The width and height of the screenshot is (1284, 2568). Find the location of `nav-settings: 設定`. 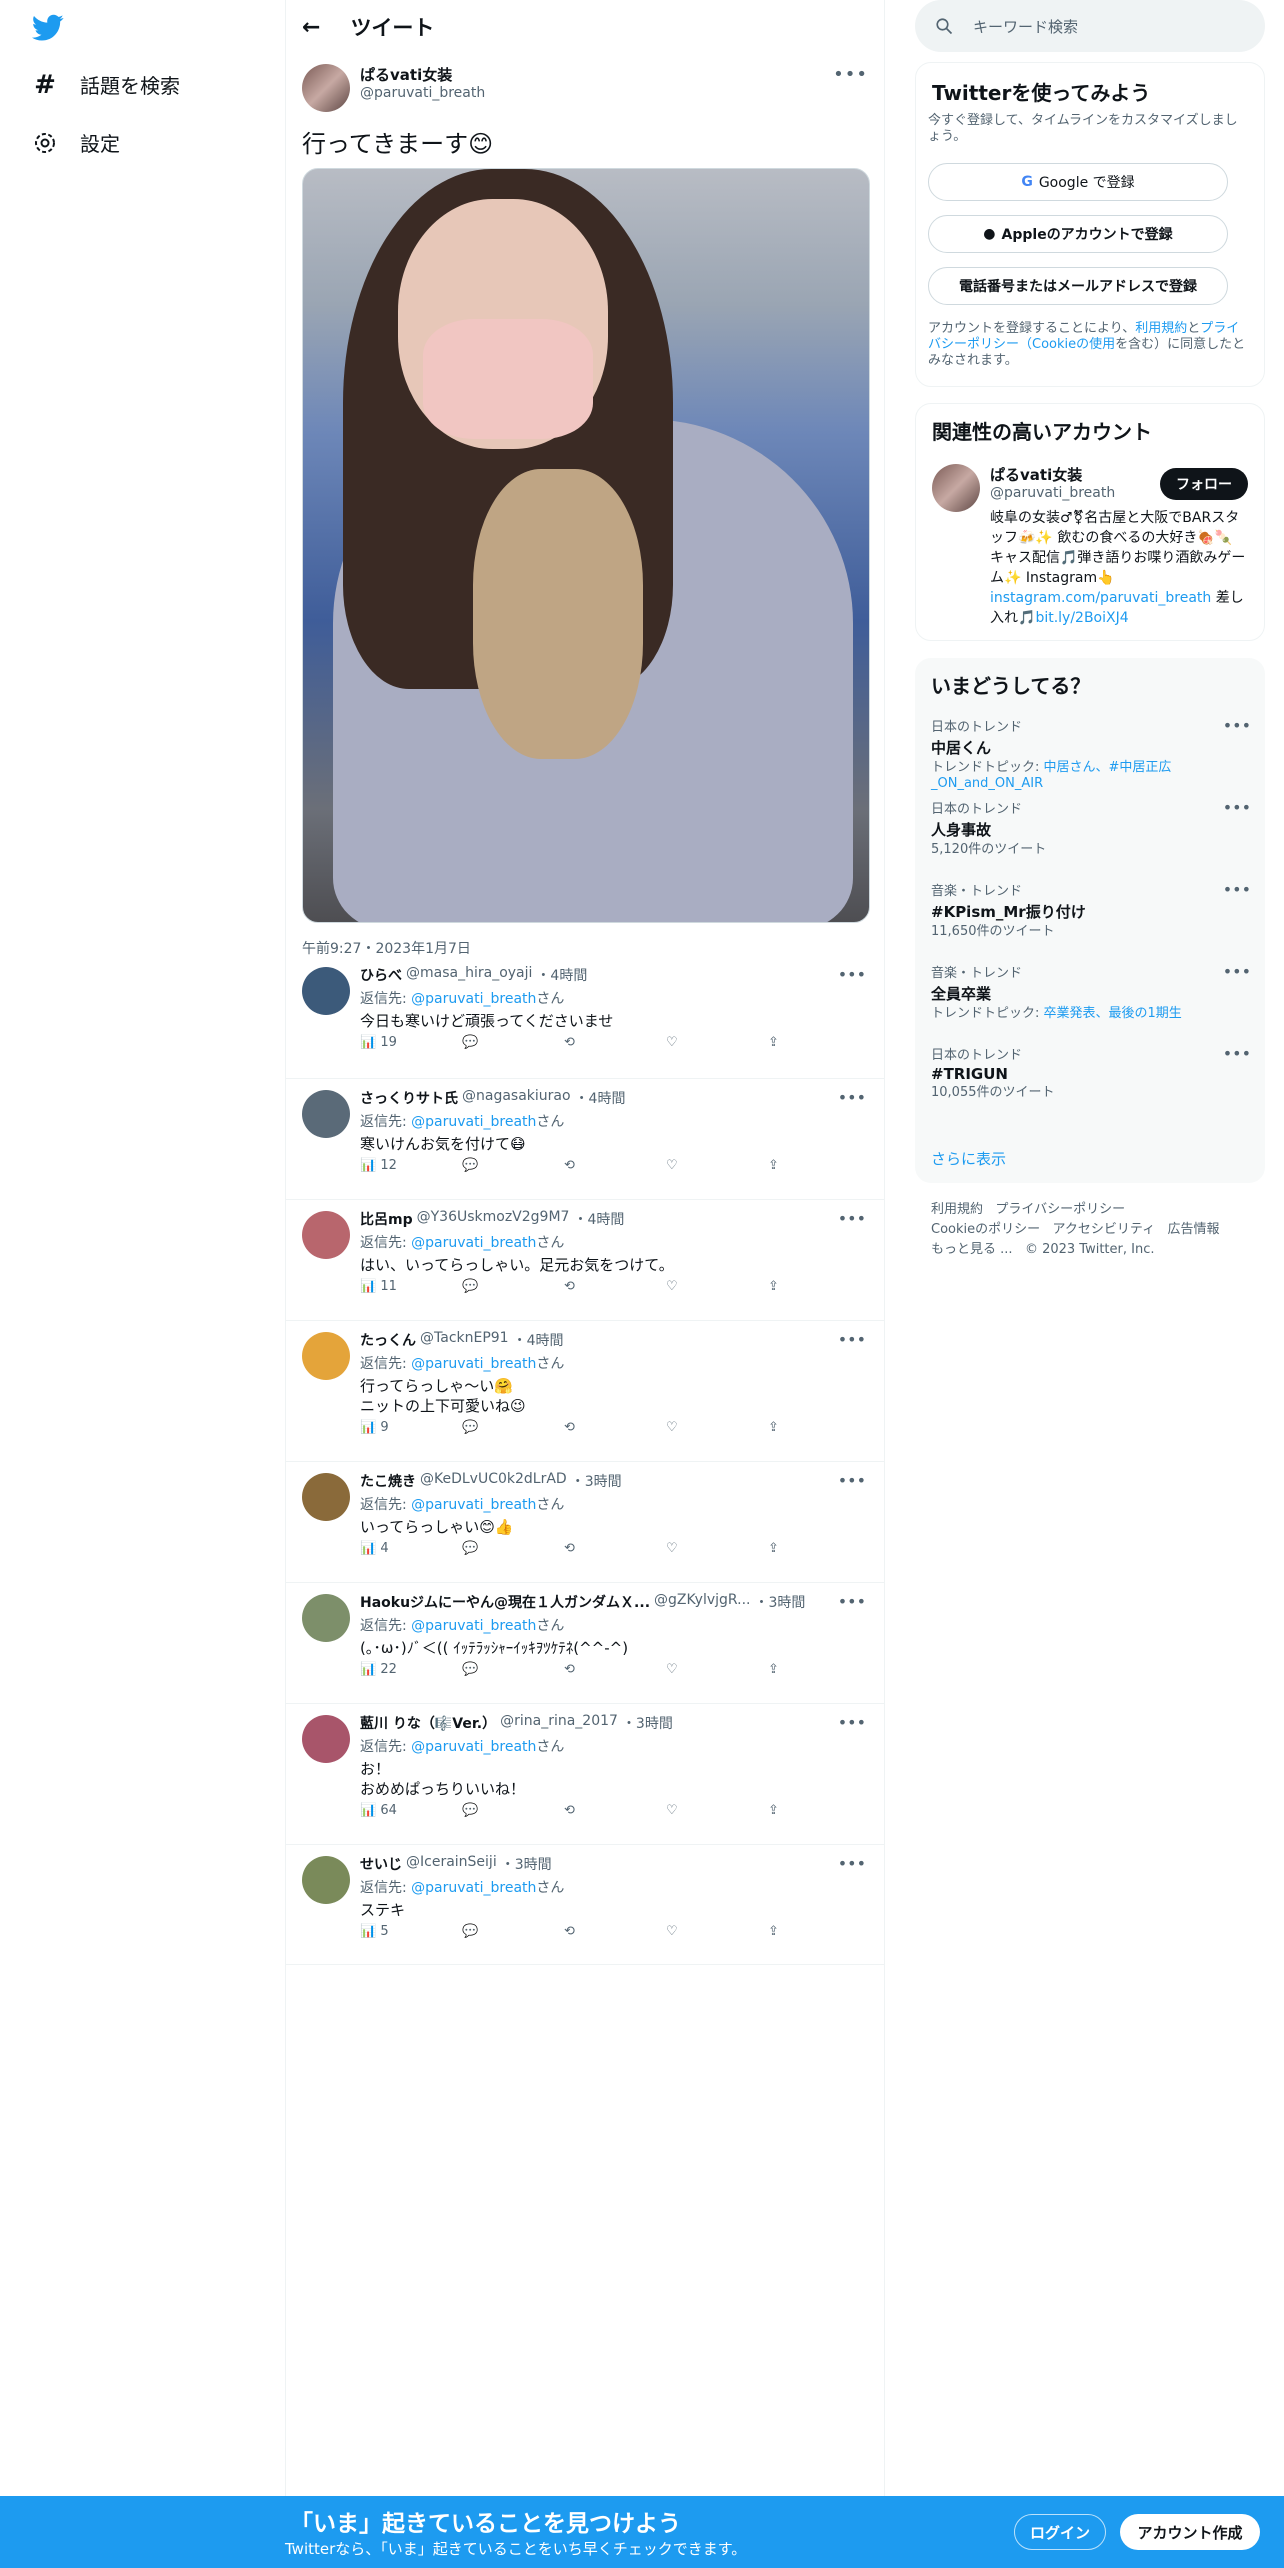

nav-settings: 設定 is located at coordinates (76, 142).